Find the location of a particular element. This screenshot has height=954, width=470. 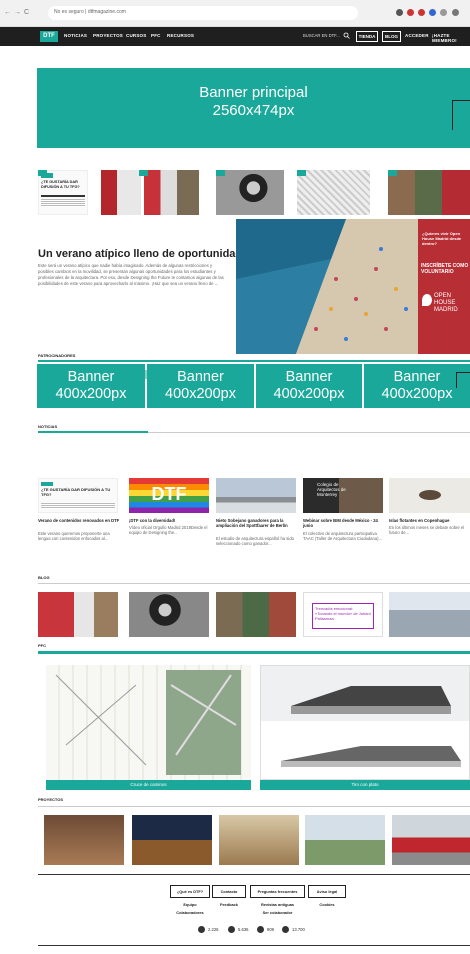

site-logo: DTF is located at coordinates (49, 36).